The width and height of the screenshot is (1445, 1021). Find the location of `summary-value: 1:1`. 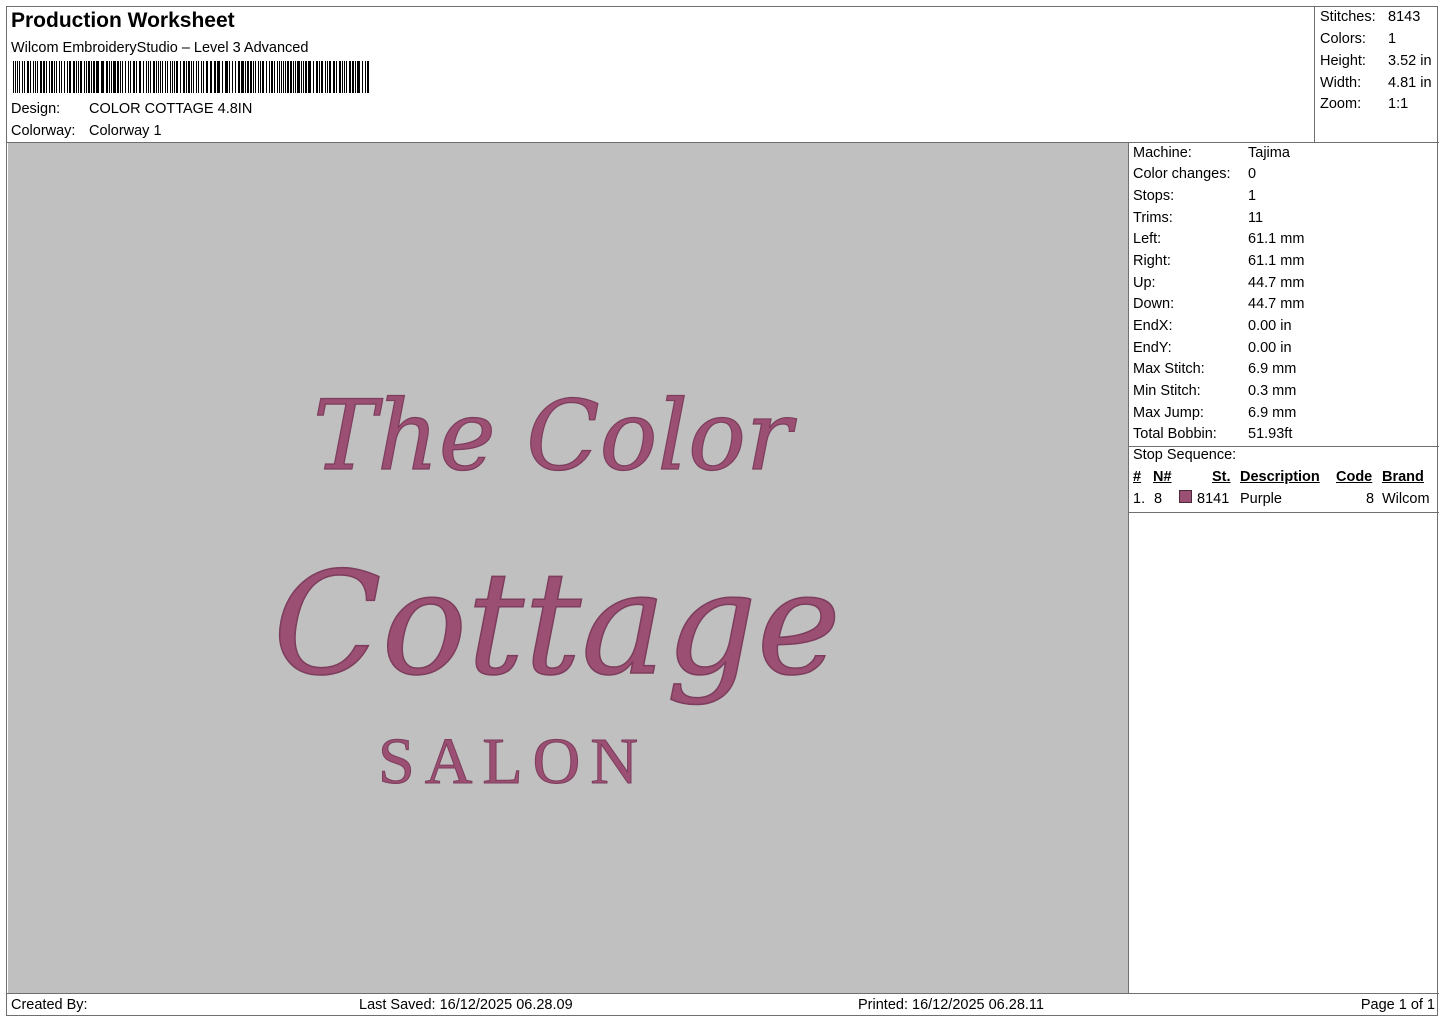

summary-value: 1:1 is located at coordinates (1398, 104).